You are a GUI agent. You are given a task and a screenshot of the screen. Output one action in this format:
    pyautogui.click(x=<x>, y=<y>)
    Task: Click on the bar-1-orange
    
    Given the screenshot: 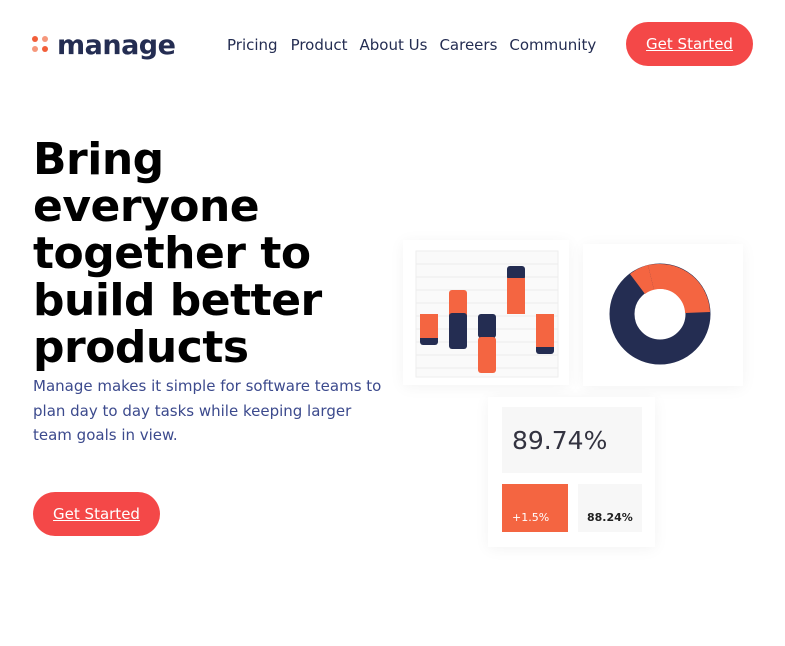 What is the action you would take?
    pyautogui.click(x=429, y=326)
    